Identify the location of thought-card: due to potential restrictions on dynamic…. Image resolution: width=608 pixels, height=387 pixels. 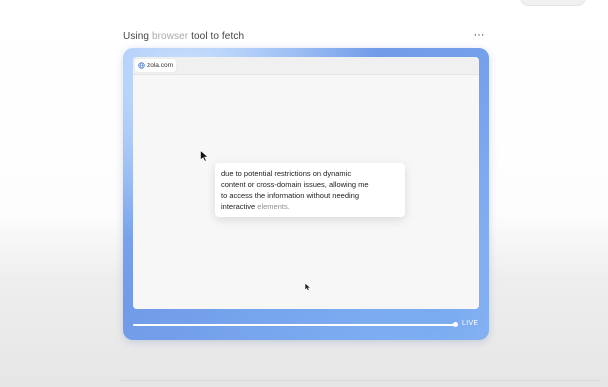
(310, 190).